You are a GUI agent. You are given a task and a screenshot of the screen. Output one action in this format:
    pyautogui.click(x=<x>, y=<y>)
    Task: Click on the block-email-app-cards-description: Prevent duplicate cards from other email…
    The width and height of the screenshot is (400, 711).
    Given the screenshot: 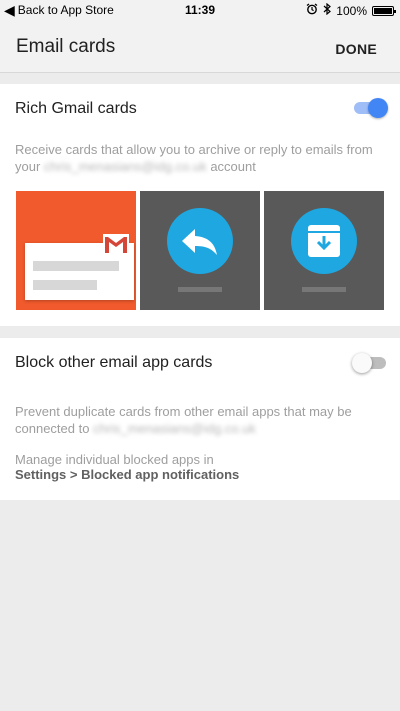 What is the action you would take?
    pyautogui.click(x=201, y=420)
    